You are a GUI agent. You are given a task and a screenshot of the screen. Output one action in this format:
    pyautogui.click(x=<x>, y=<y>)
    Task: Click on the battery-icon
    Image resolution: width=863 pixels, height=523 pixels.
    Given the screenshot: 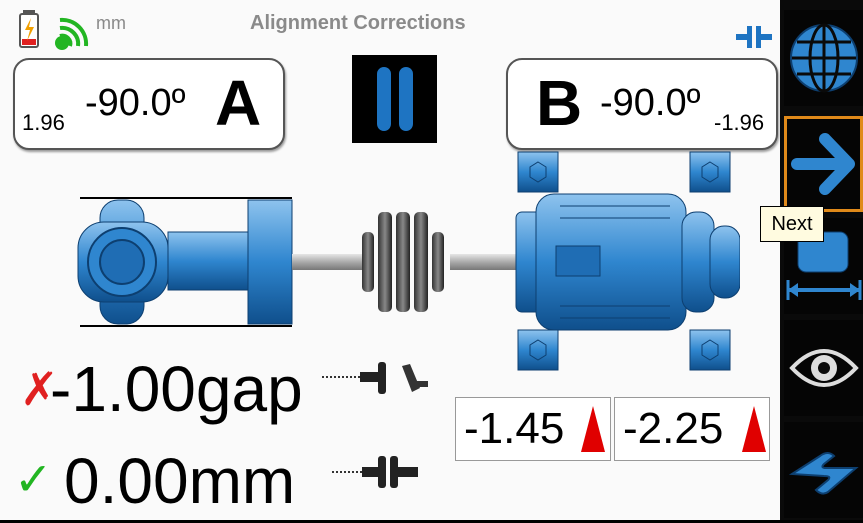 What is the action you would take?
    pyautogui.click(x=29, y=31)
    